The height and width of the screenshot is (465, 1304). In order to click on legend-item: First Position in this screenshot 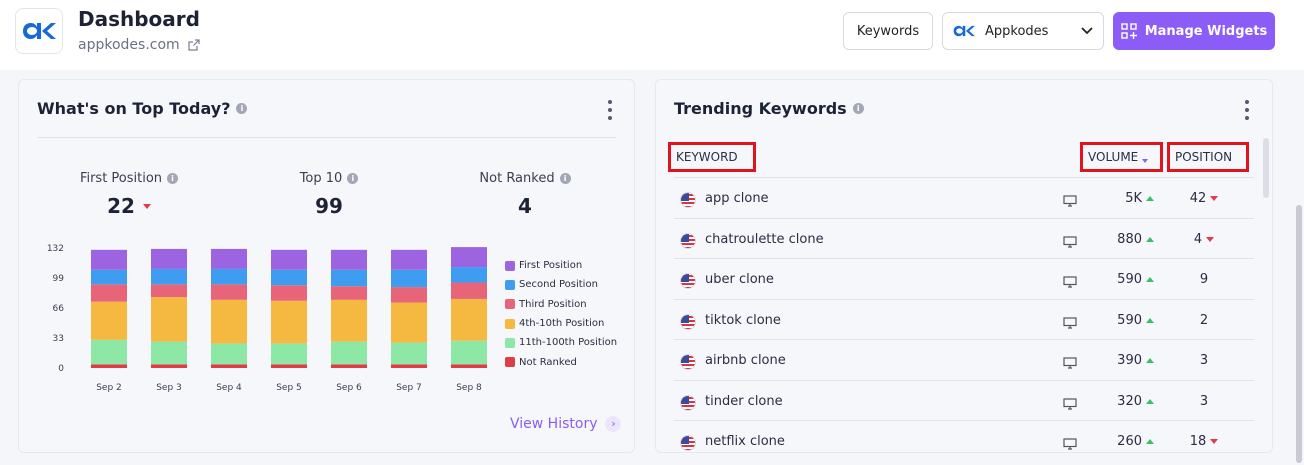, I will do `click(561, 265)`.